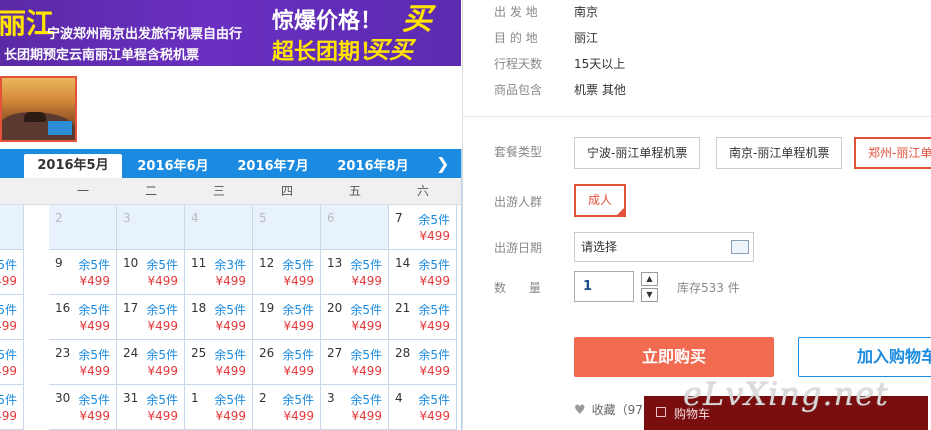  I want to click on traveler-option-label: 成人, so click(599, 200).